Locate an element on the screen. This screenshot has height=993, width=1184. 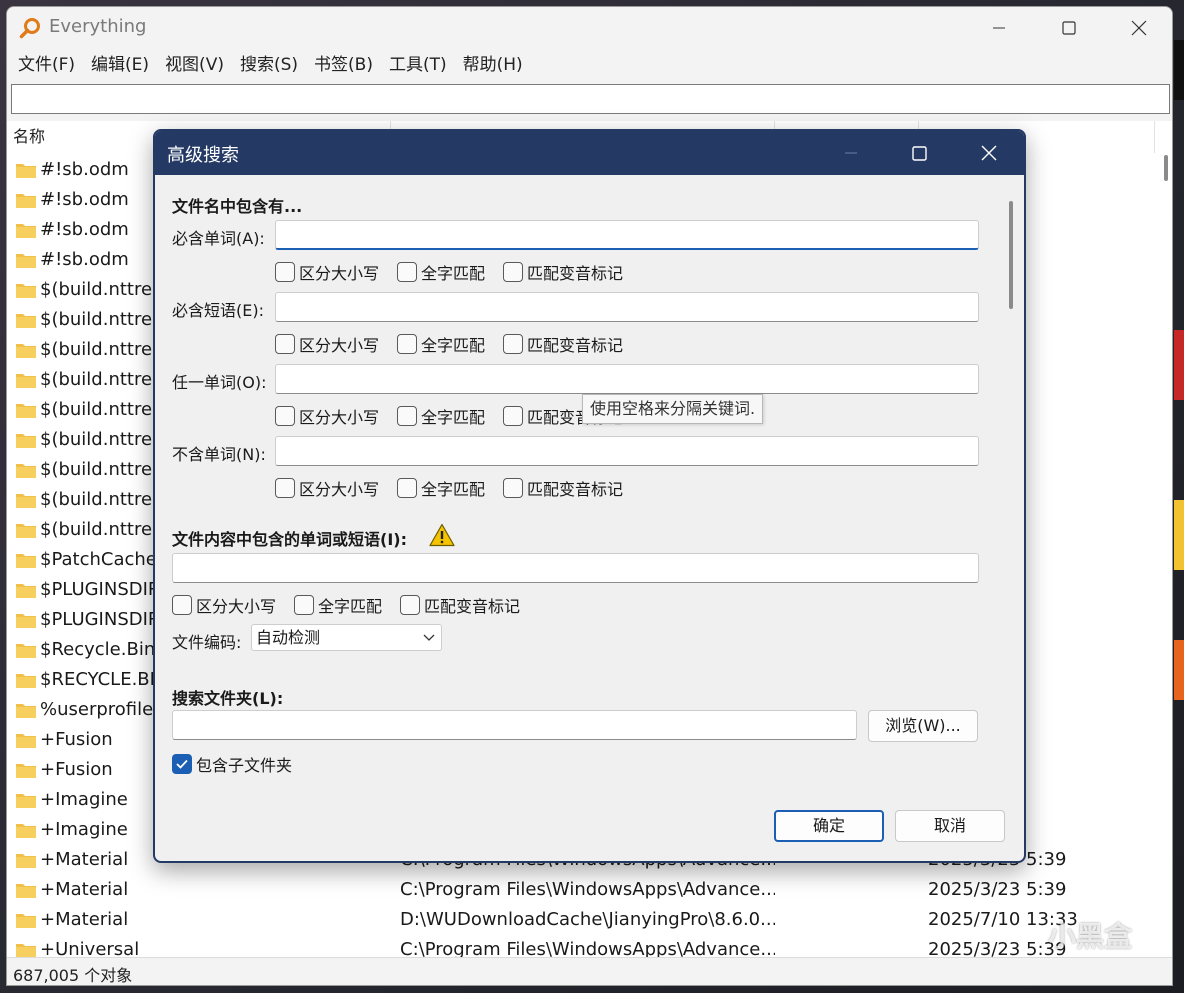
menu-file: 文件(F) is located at coordinates (46, 65).